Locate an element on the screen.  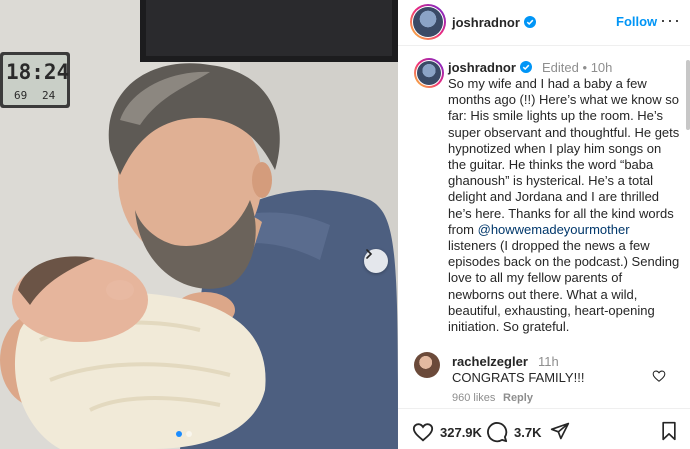
comment-text: CONGRATS FAMILY!!! is located at coordinates (518, 377).